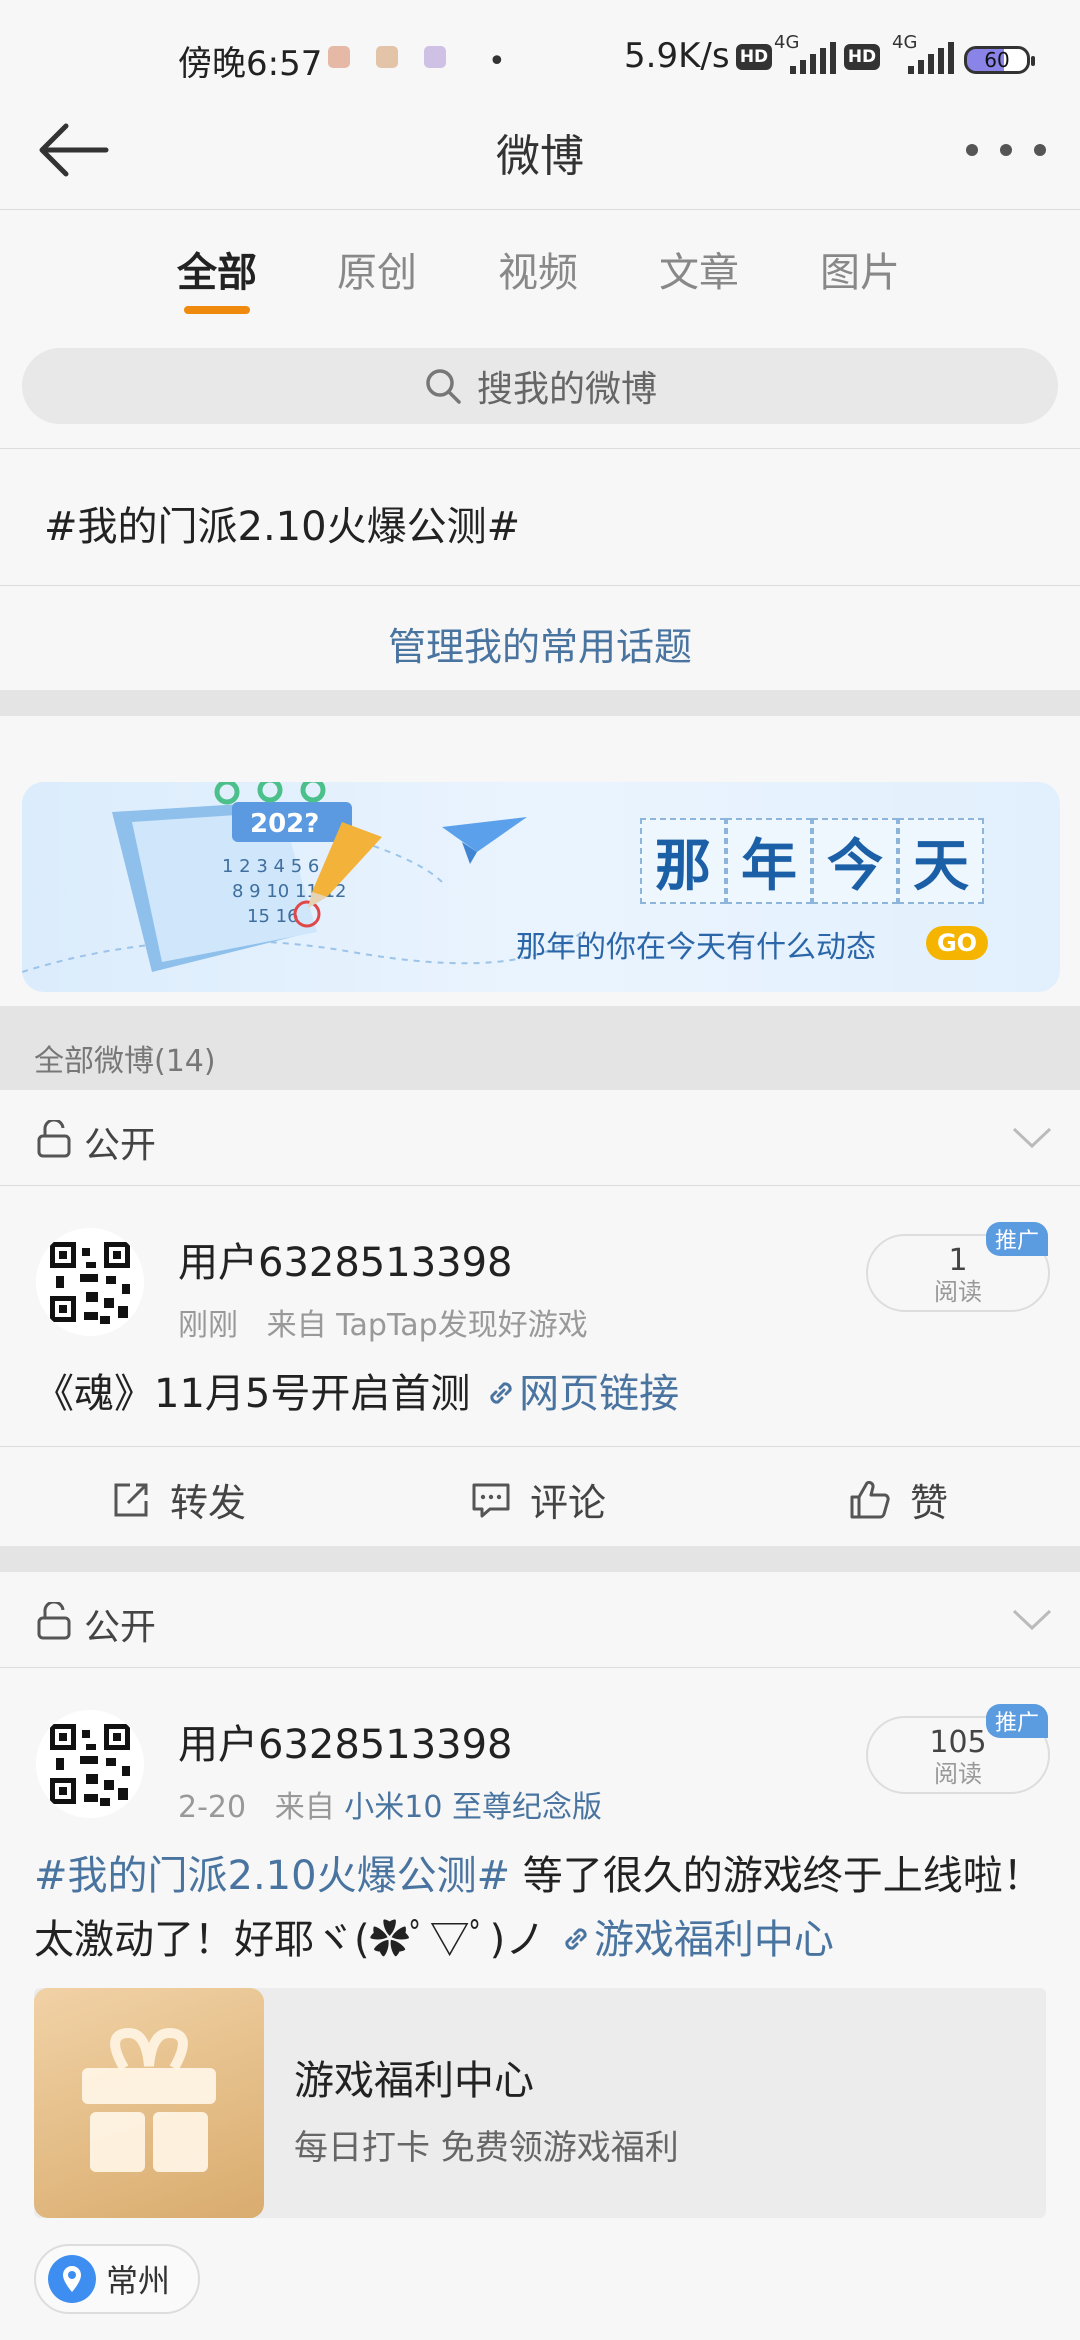  Describe the element at coordinates (443, 386) in the screenshot. I see `search-icon` at that location.